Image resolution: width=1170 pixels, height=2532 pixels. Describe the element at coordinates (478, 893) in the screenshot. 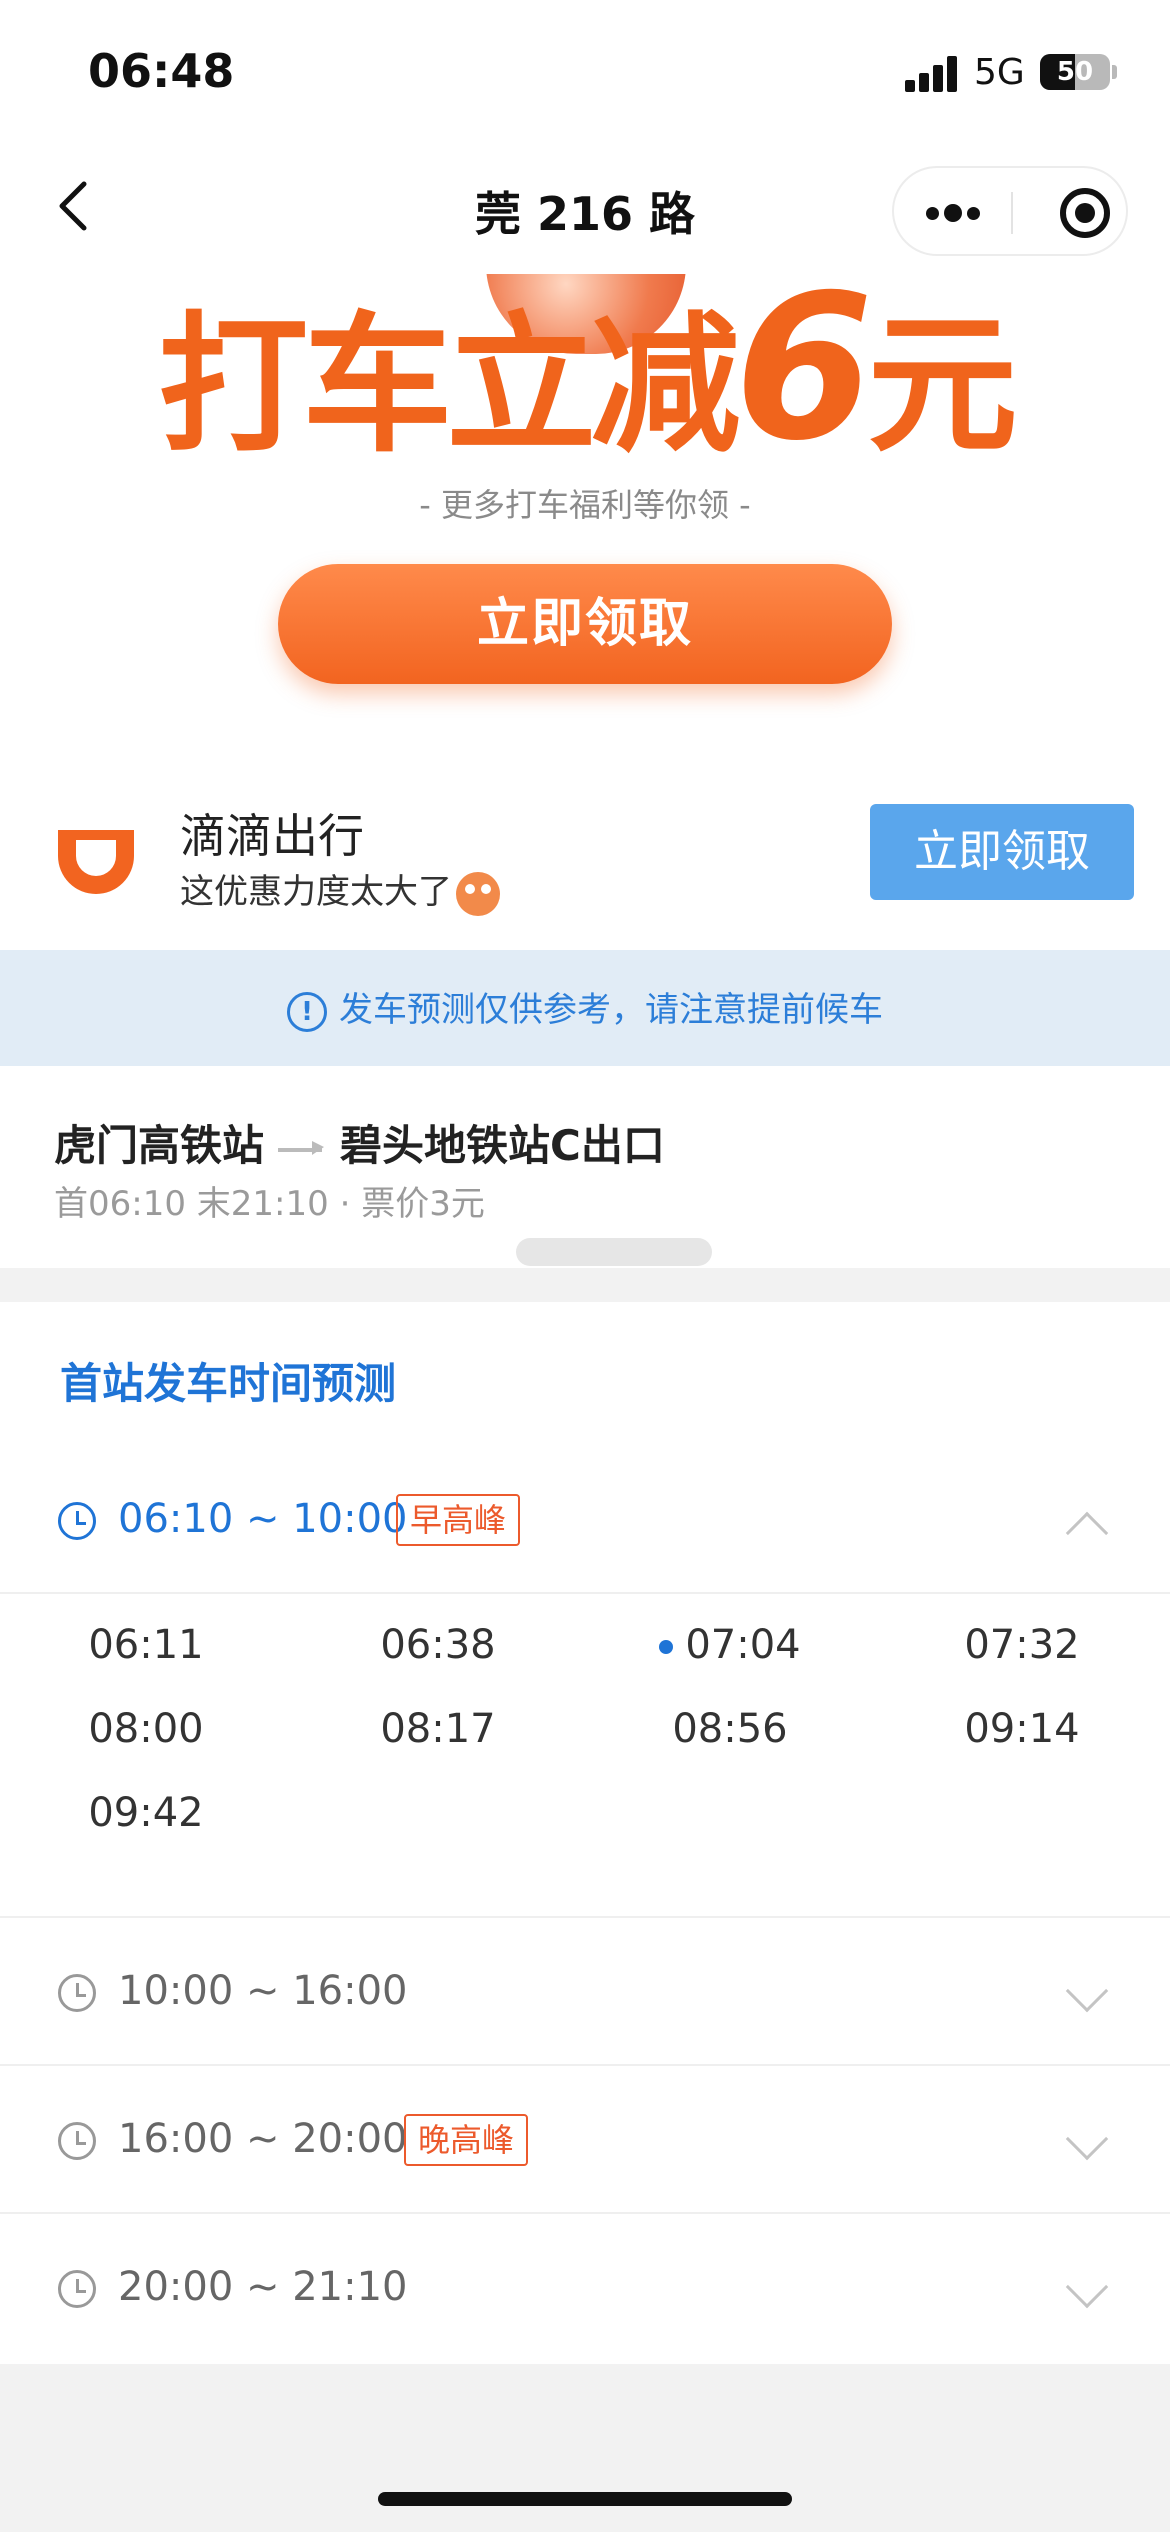

I see `emoji-icon` at that location.